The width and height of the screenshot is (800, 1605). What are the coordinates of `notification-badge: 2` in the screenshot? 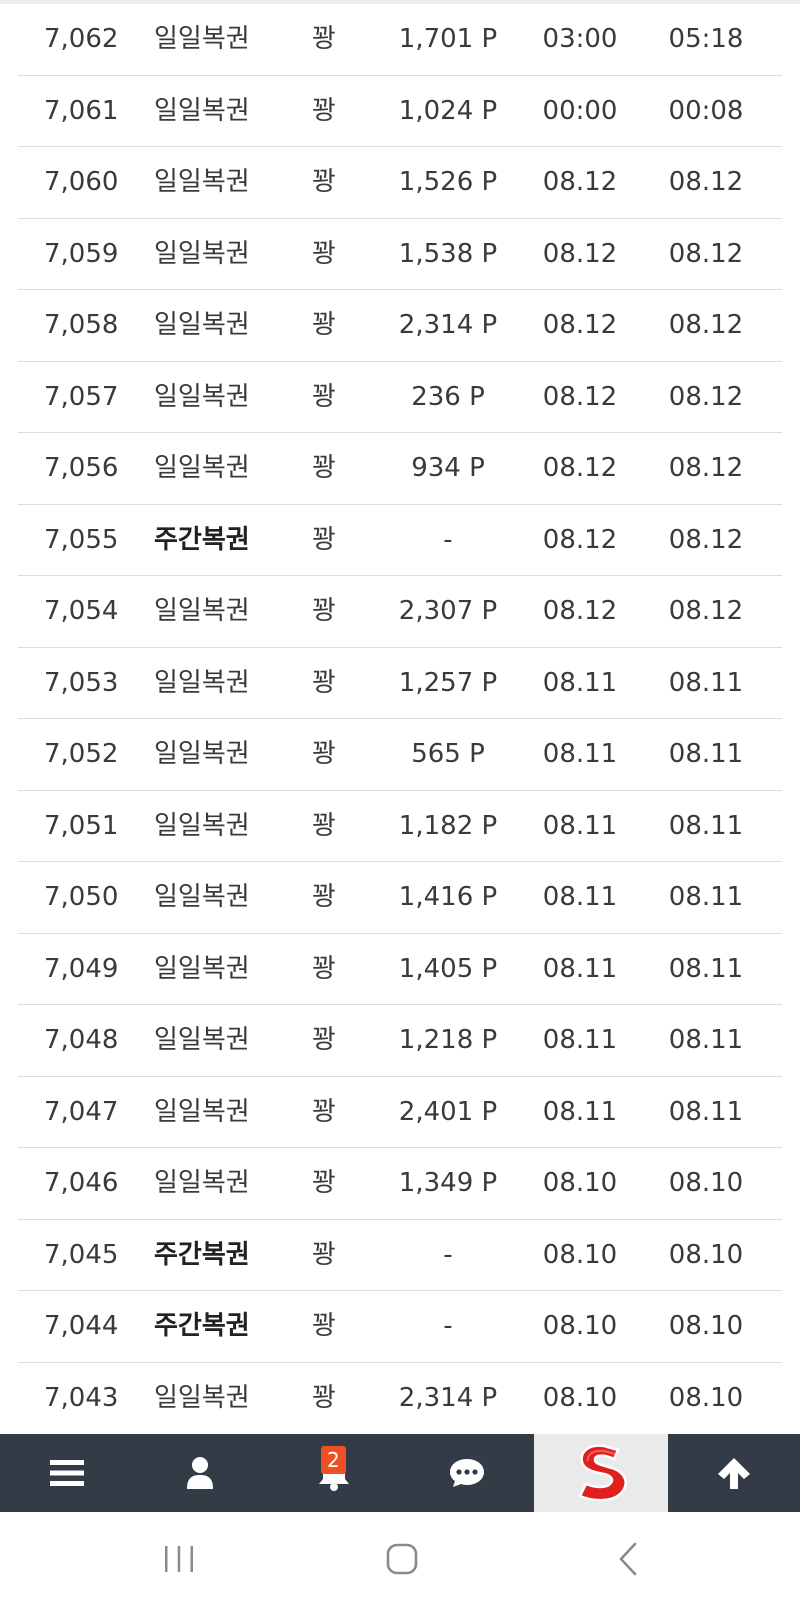 It's located at (333, 1460).